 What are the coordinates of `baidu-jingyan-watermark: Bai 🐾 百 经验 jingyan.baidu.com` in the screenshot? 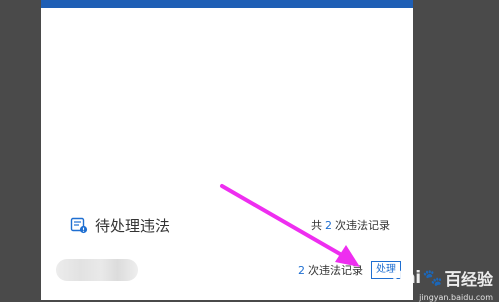 It's located at (442, 283).